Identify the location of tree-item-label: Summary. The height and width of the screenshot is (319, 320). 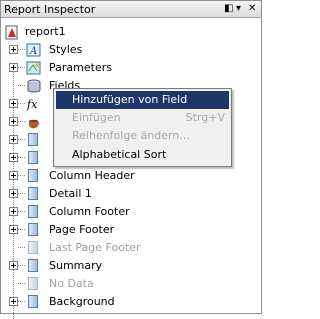
(76, 265).